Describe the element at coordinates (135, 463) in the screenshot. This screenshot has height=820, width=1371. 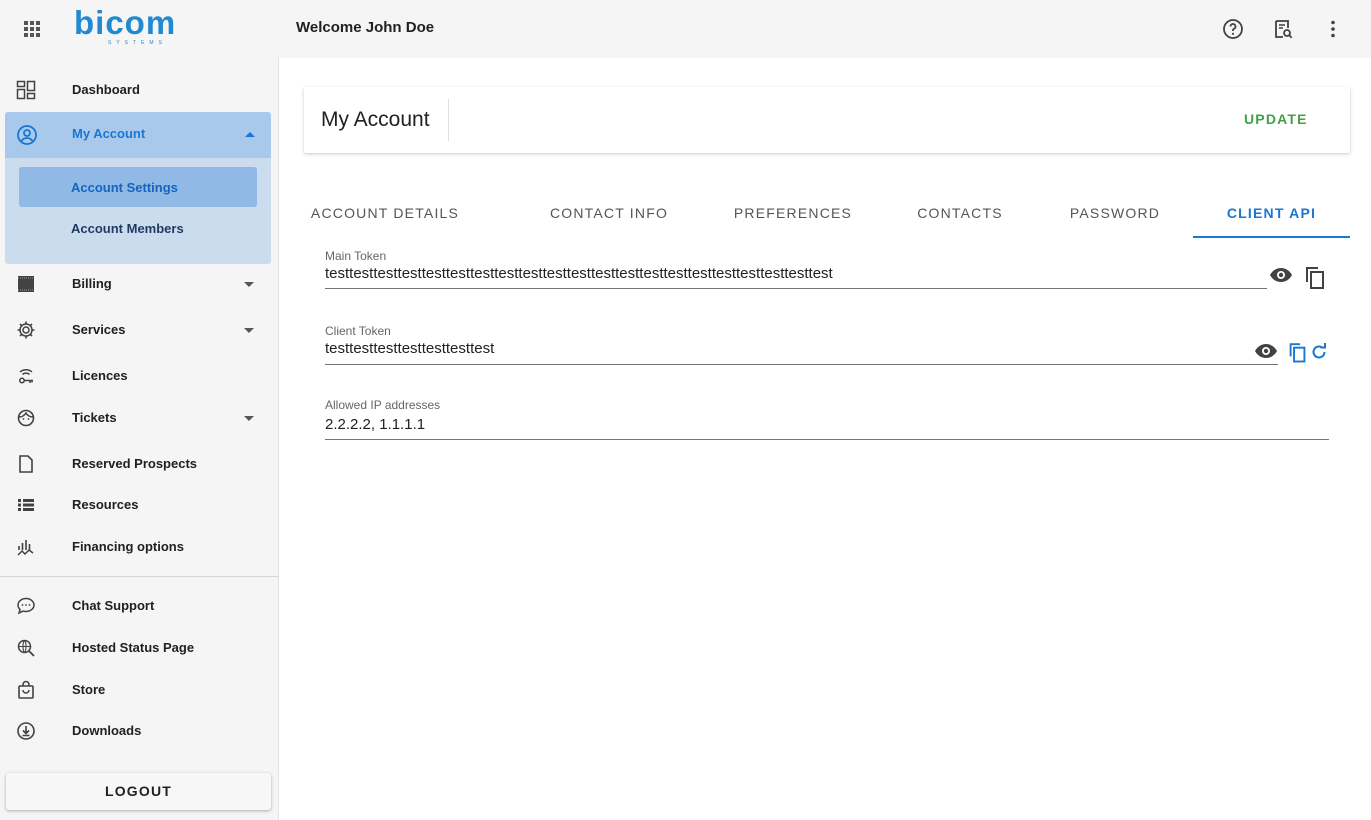
I see `sidebar-item-label: Reserved Prospects` at that location.